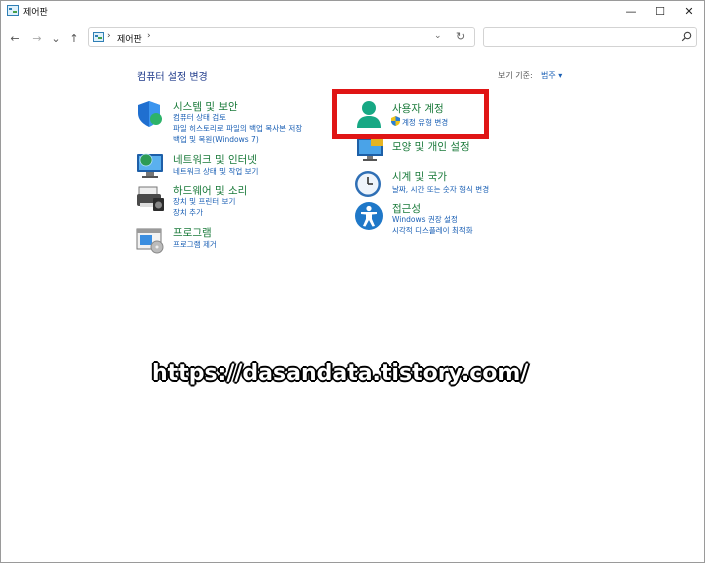 This screenshot has height=563, width=705. I want to click on up-button: ↑, so click(74, 38).